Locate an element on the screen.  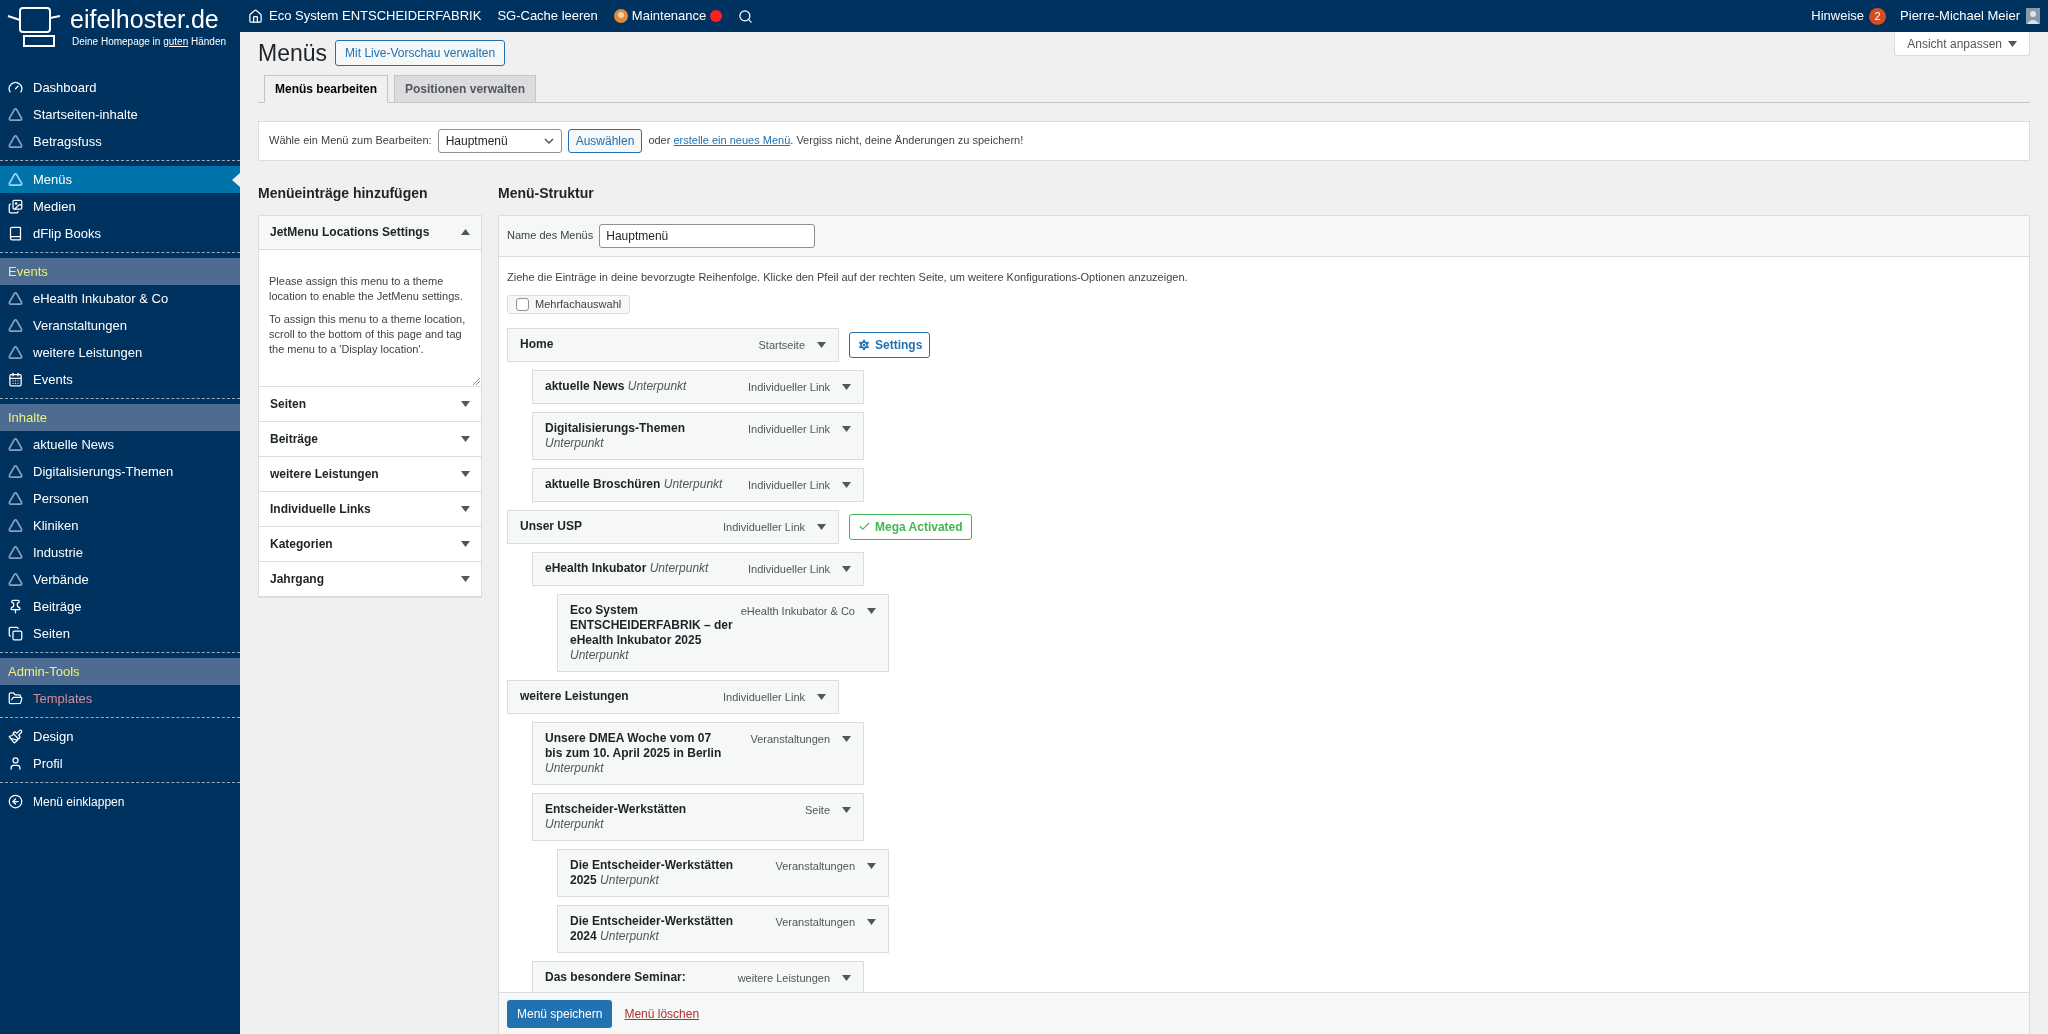
accordion-header: Seiten is located at coordinates (370, 403).